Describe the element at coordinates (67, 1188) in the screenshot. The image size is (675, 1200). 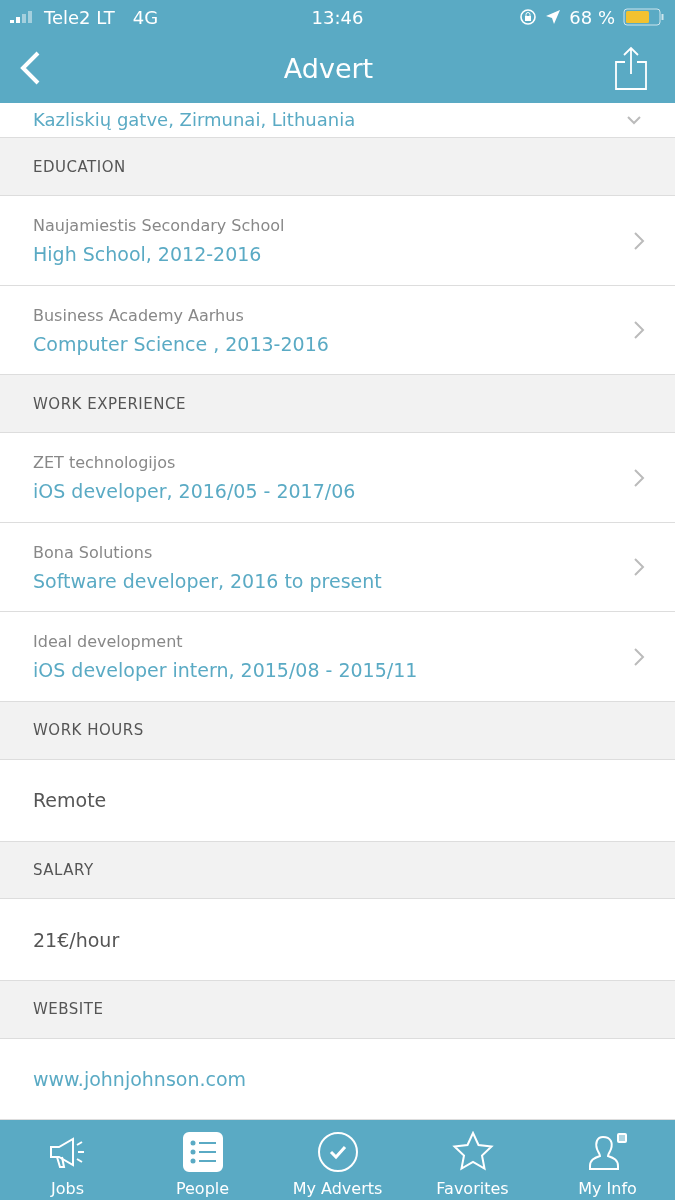
I see `tab-label: Jobs` at that location.